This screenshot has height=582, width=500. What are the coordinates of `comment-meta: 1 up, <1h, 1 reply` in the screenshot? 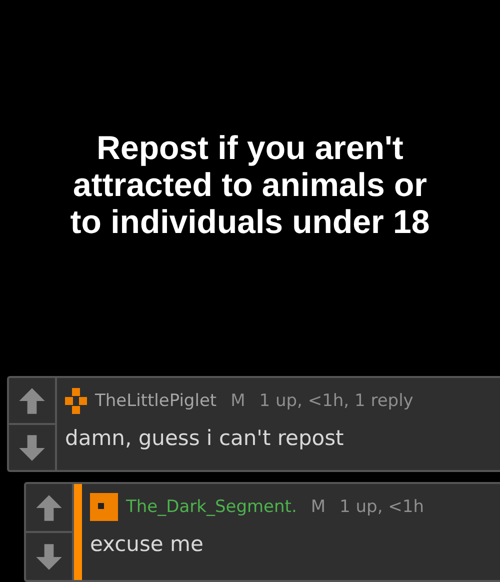 It's located at (336, 401).